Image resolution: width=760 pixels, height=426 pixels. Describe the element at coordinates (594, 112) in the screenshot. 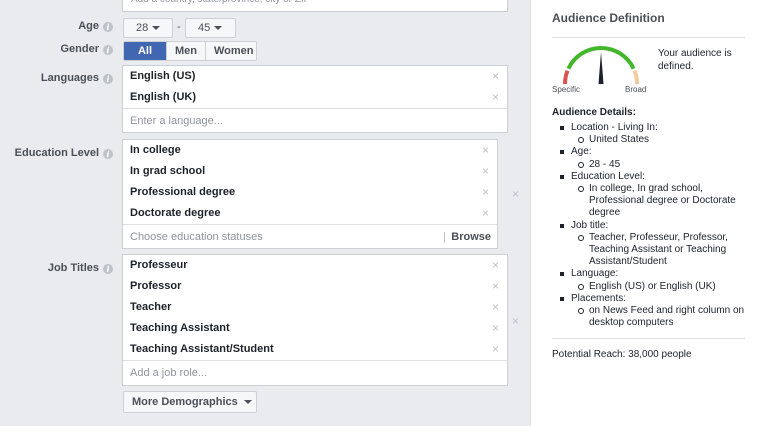

I see `audience-details-title: Audience Details:` at that location.